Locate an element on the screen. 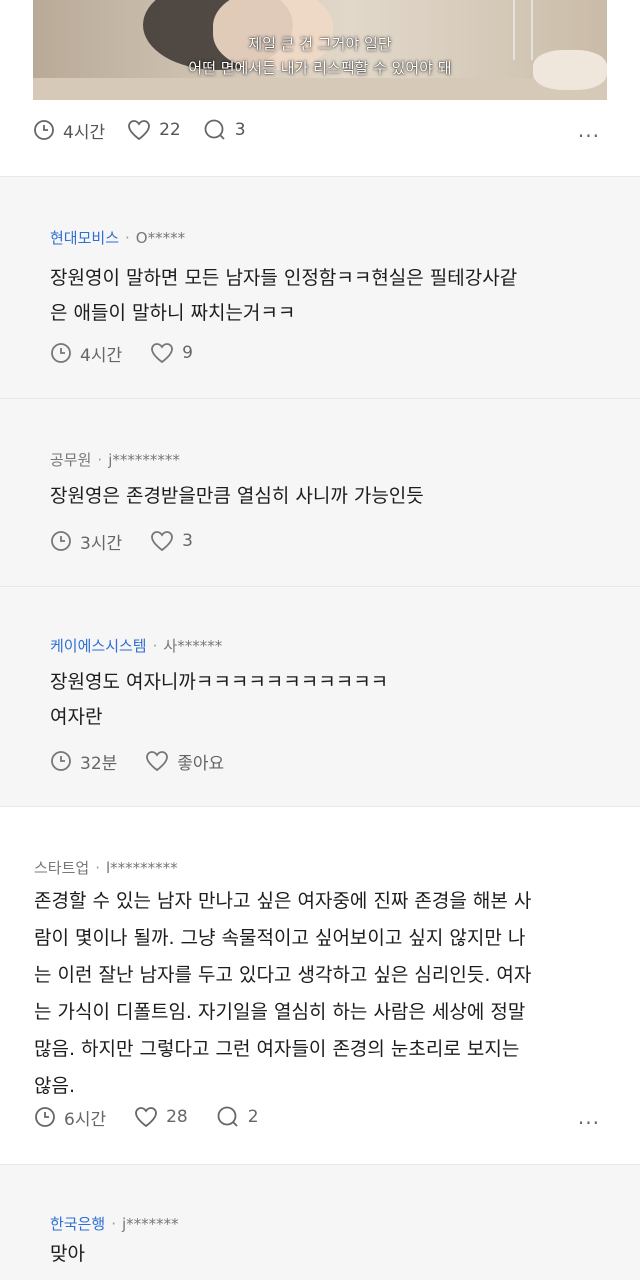  comment-text: 장원영도 여자니까ㅋㅋㅋㅋㅋㅋㅋㅋㅋㅋㅋ 여자란 is located at coordinates (219, 699).